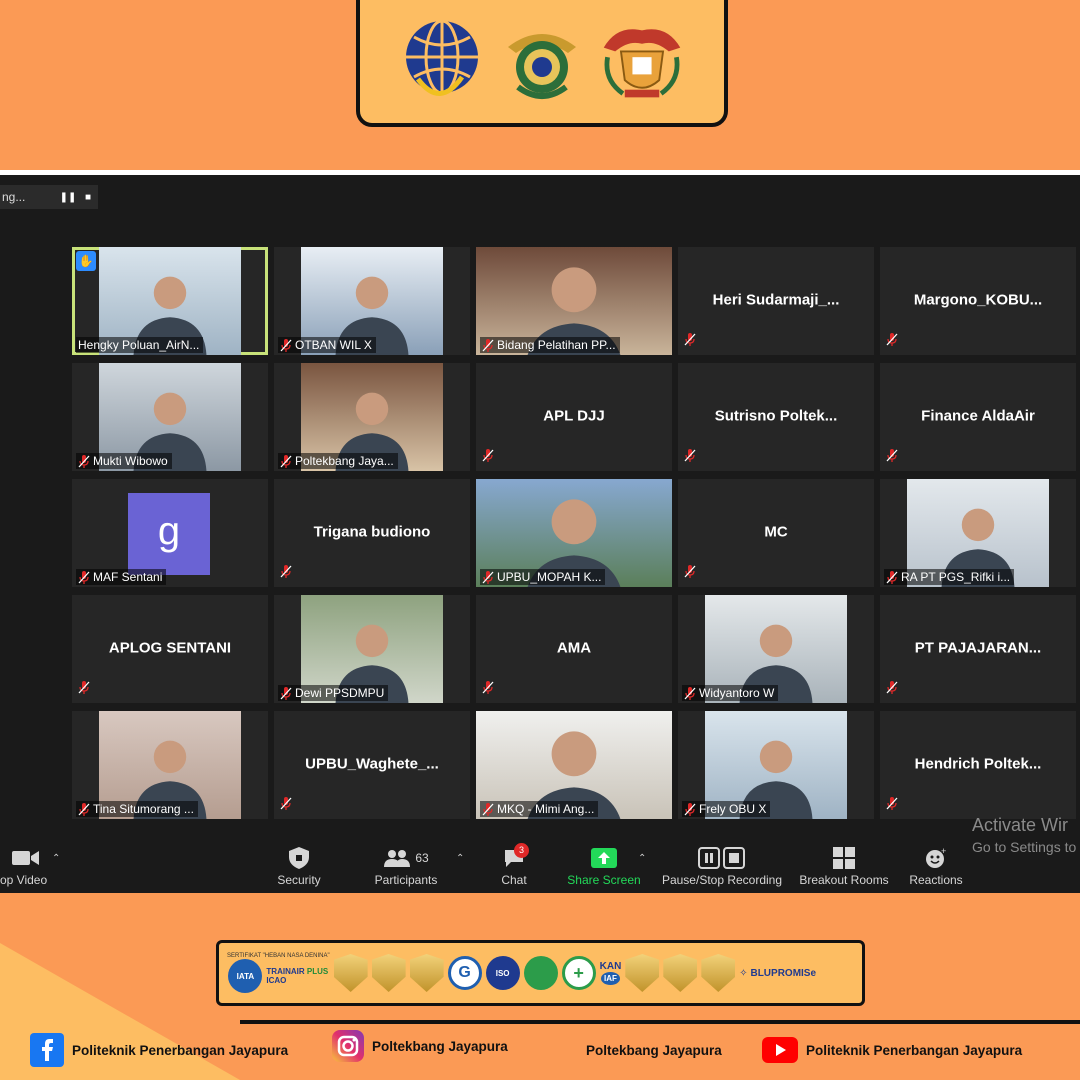 The height and width of the screenshot is (1080, 1080). I want to click on participant-name-label: OTBAN WIL X, so click(327, 345).